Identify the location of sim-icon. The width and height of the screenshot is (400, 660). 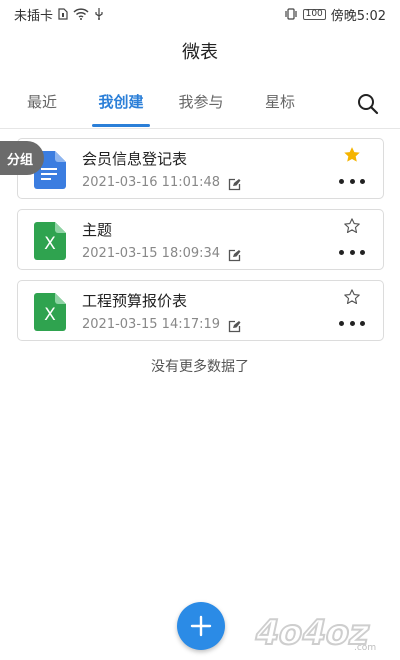
(63, 14).